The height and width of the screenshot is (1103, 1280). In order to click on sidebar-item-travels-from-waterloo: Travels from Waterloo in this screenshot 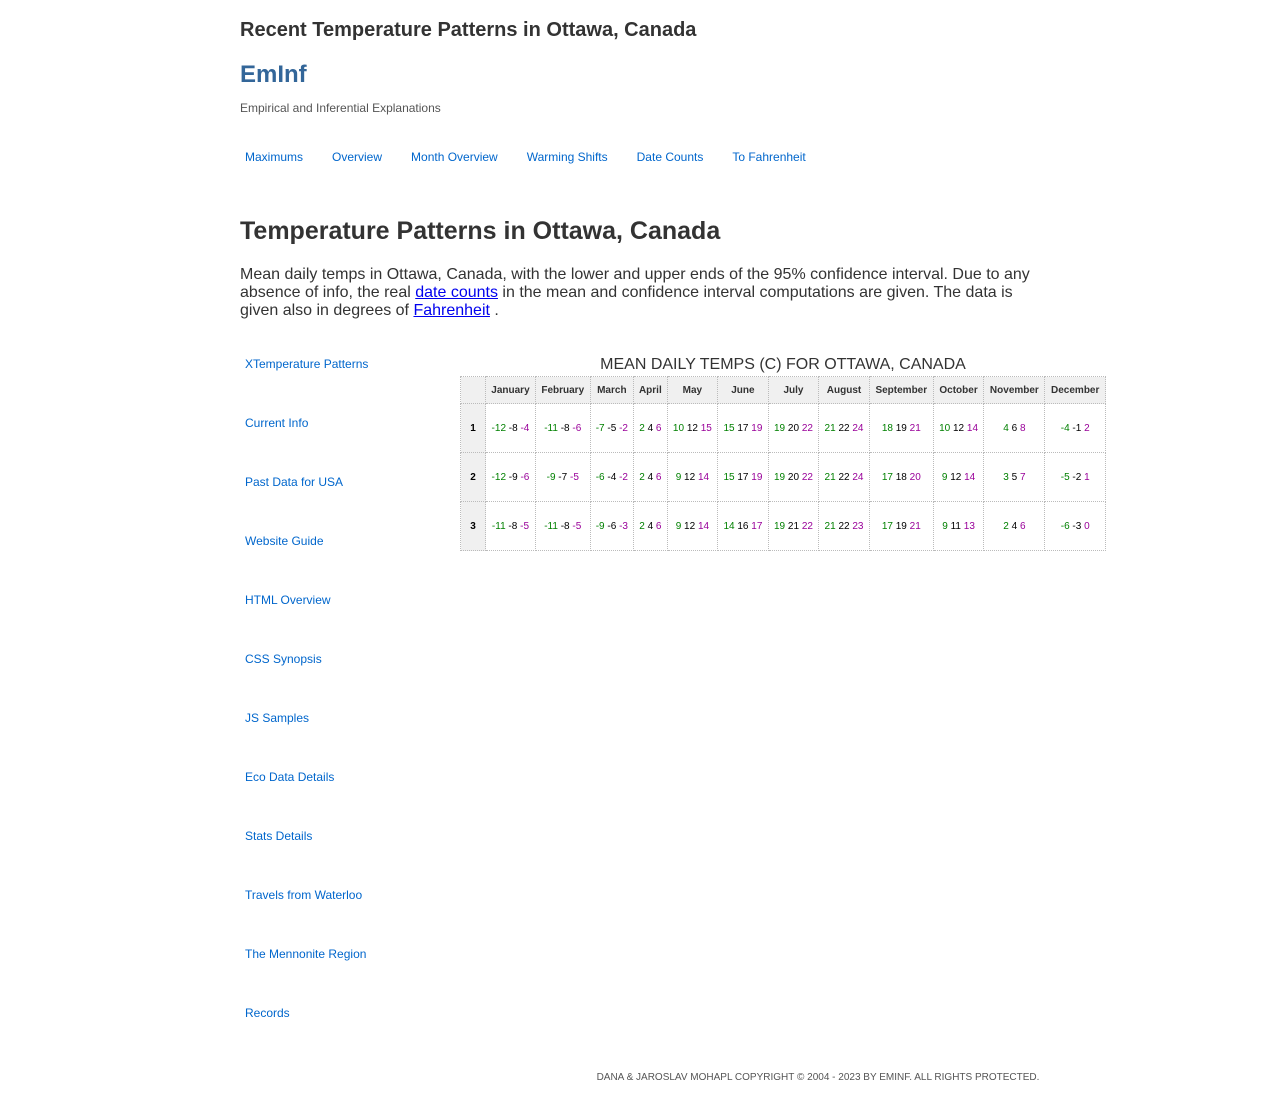, I will do `click(340, 917)`.